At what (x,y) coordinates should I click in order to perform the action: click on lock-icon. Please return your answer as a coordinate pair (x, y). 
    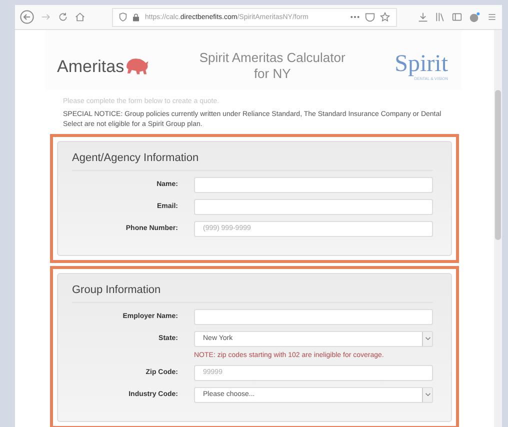
    Looking at the image, I should click on (136, 17).